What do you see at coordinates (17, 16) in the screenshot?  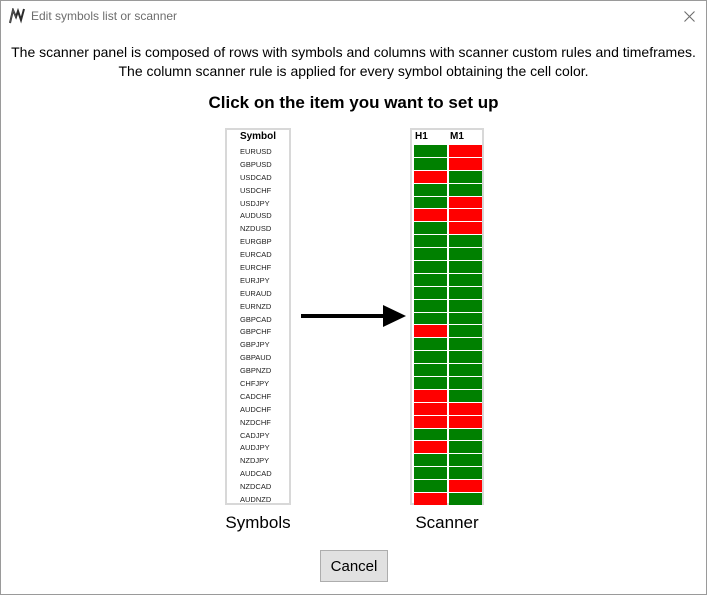 I see `chart-logo-icon` at bounding box center [17, 16].